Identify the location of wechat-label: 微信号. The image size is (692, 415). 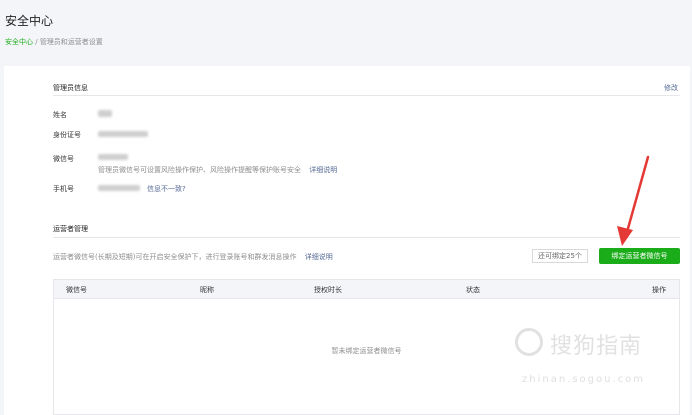
(63, 159).